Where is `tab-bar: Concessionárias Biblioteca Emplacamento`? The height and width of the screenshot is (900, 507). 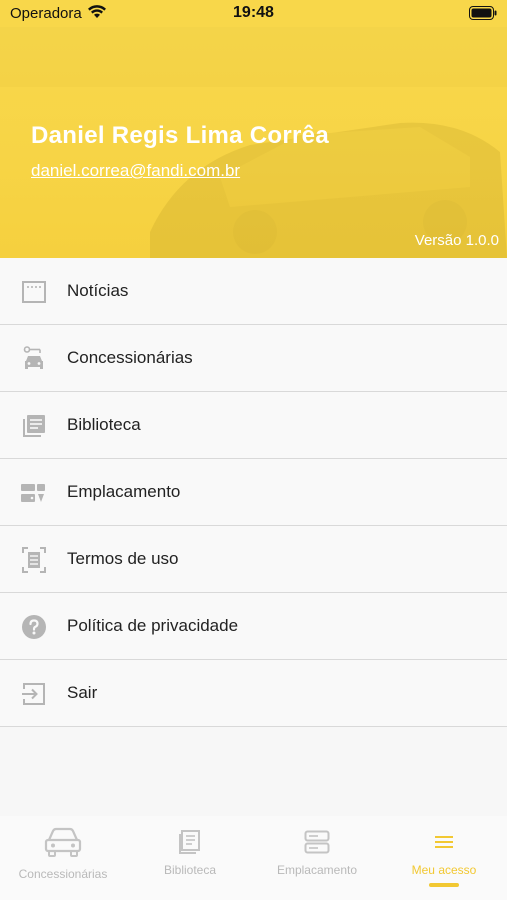 tab-bar: Concessionárias Biblioteca Emplacamento is located at coordinates (253, 858).